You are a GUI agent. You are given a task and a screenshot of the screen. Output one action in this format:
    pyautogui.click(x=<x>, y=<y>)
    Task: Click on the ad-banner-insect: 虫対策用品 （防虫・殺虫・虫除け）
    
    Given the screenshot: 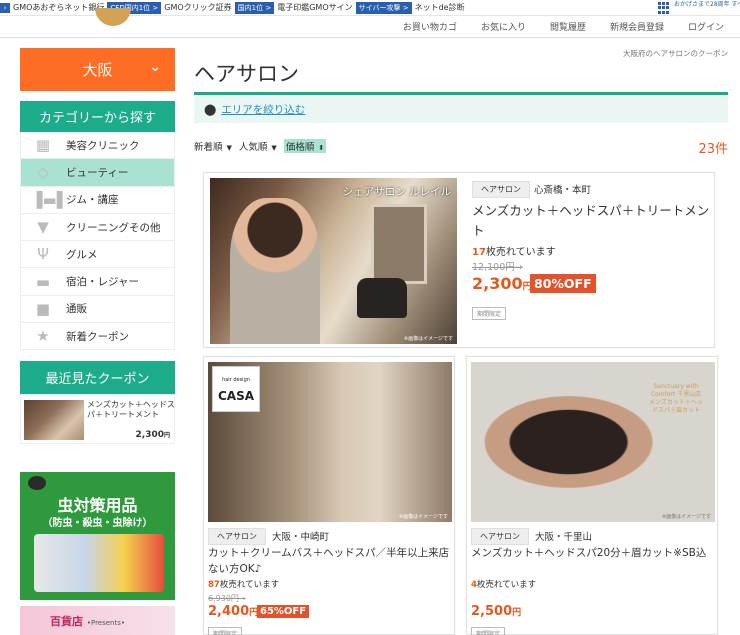 What is the action you would take?
    pyautogui.click(x=97, y=536)
    